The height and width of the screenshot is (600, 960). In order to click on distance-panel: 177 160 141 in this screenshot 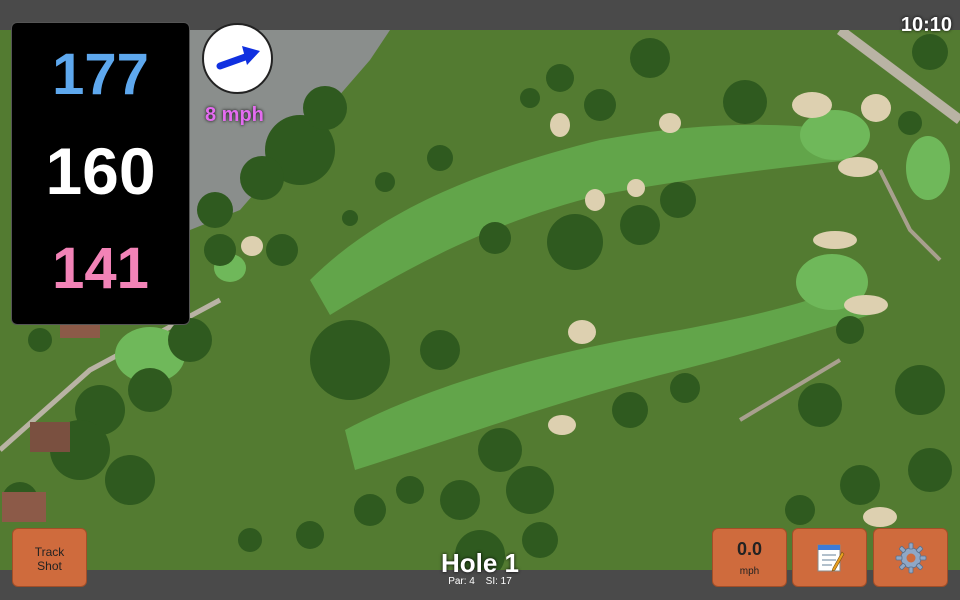, I will do `click(100, 173)`.